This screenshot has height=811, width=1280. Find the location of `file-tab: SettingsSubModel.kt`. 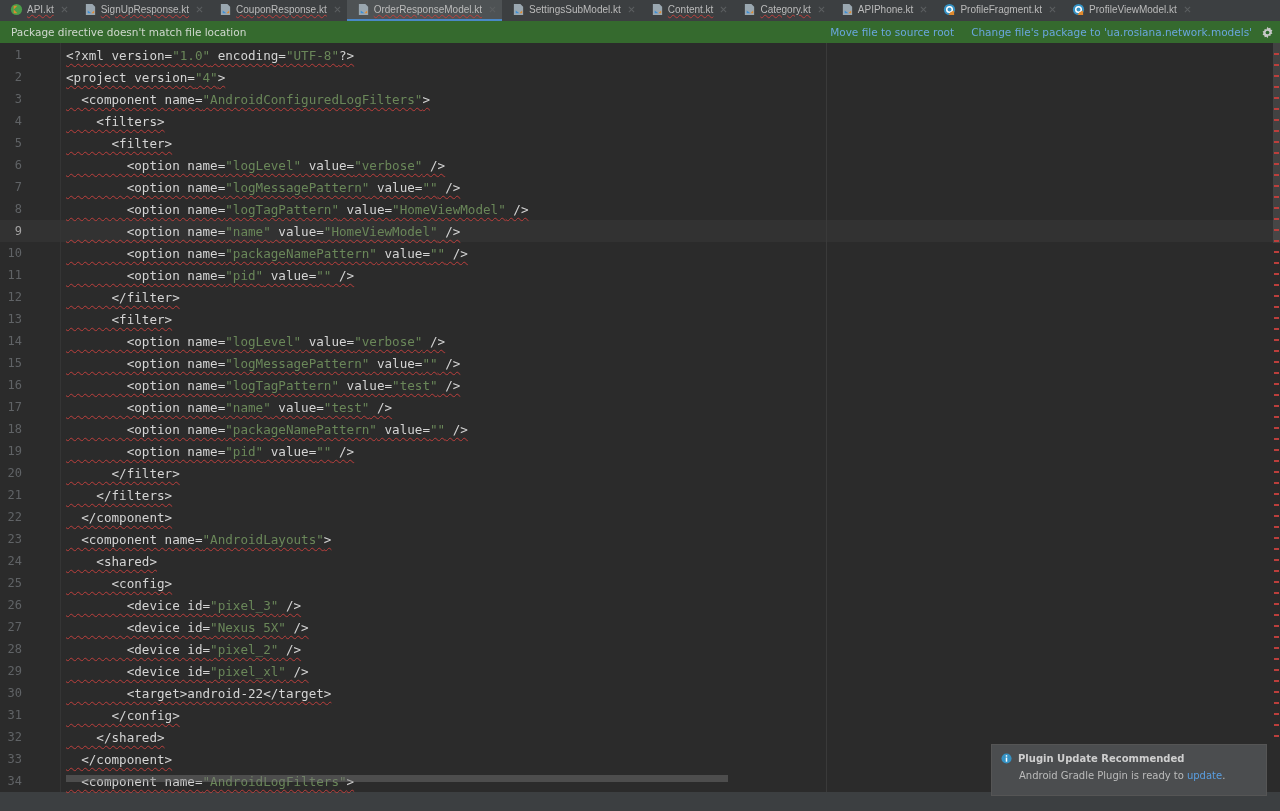

file-tab: SettingsSubModel.kt is located at coordinates (571, 10).